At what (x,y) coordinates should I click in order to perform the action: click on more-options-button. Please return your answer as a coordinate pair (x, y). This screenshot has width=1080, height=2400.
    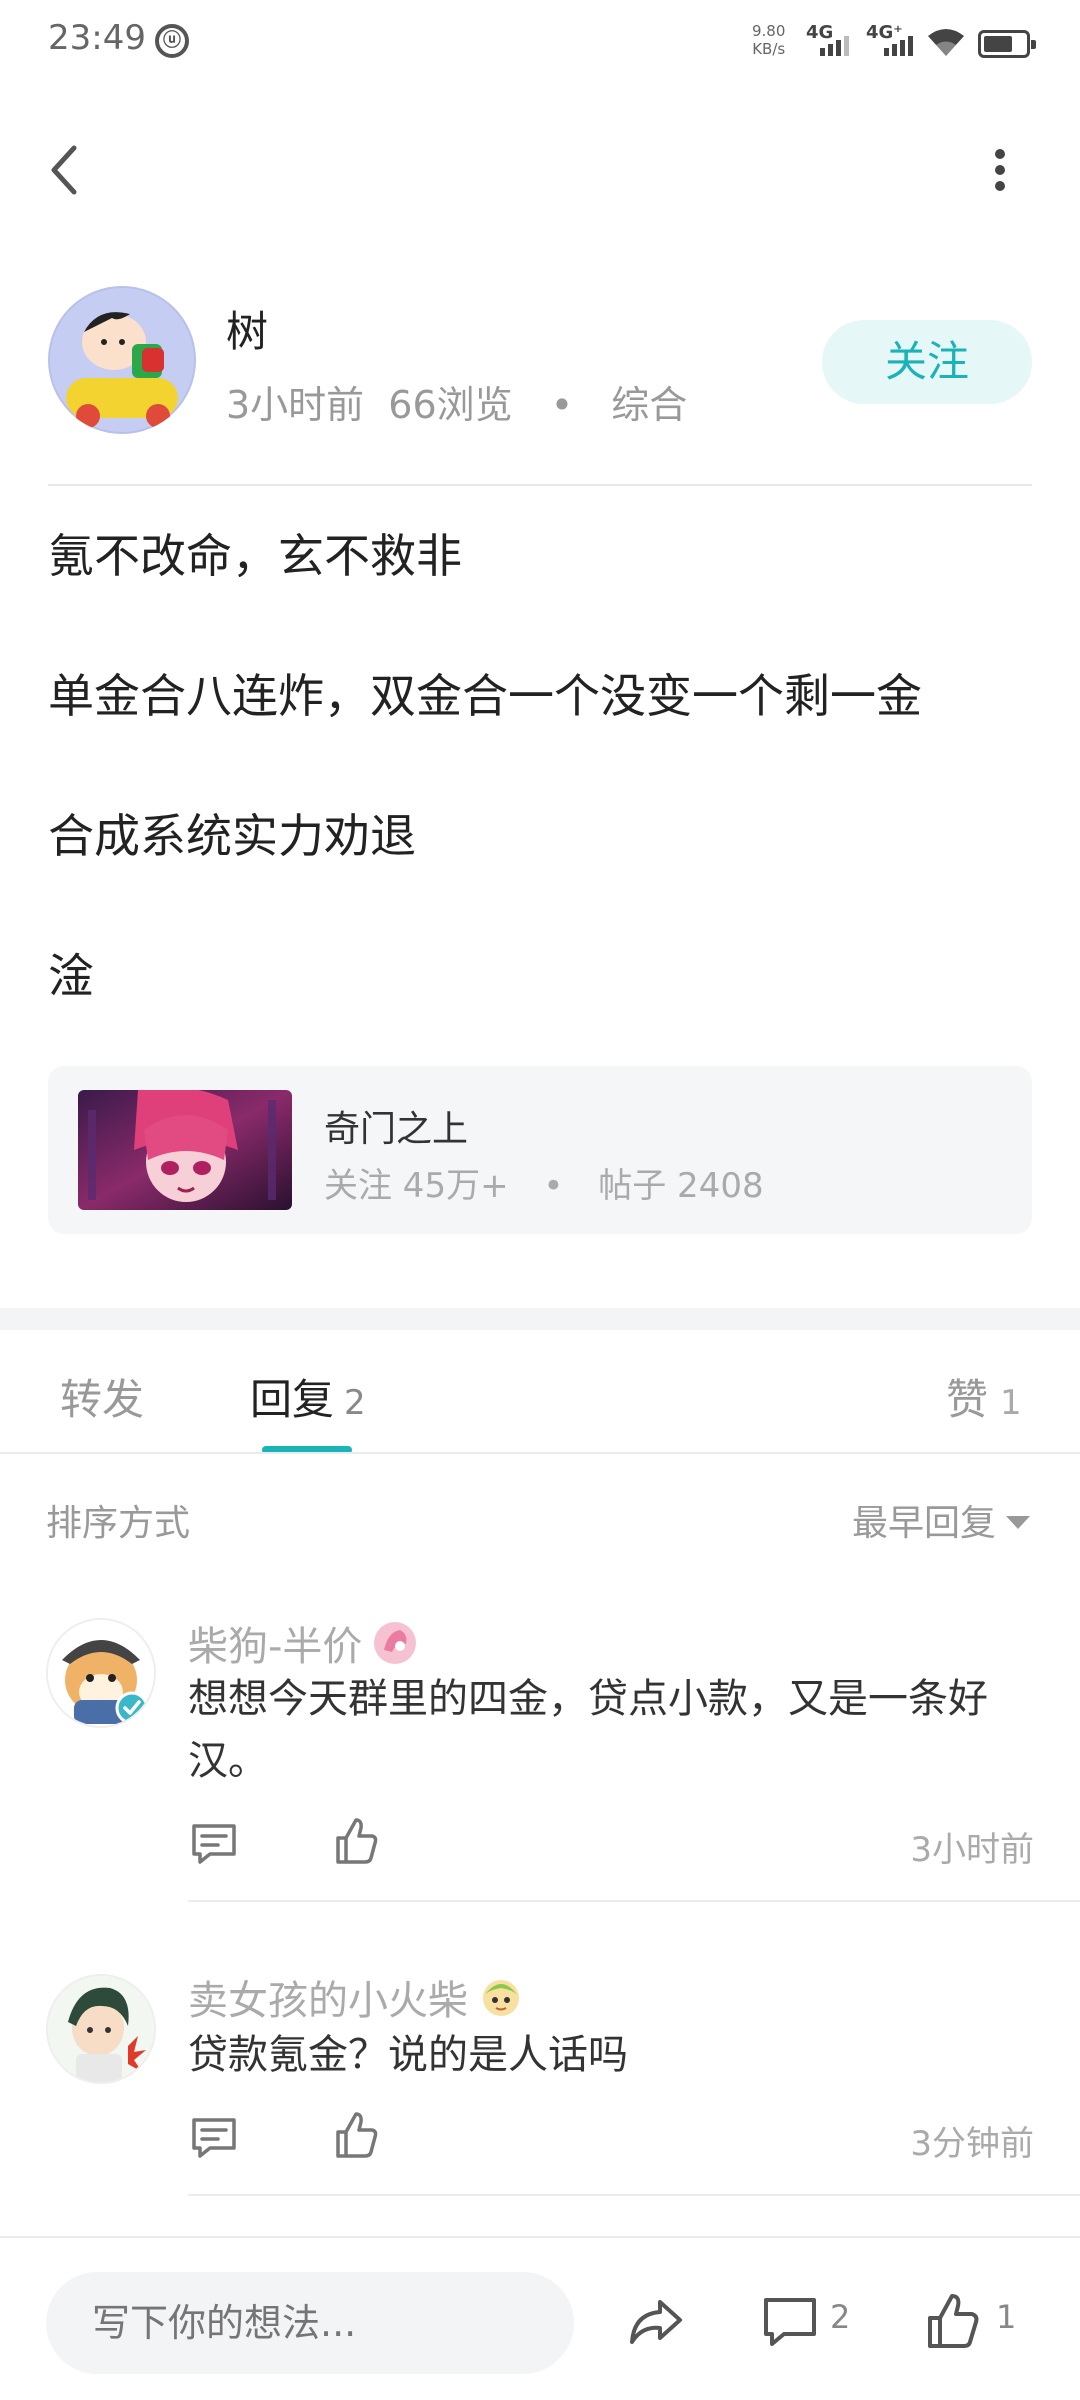
    Looking at the image, I should click on (998, 170).